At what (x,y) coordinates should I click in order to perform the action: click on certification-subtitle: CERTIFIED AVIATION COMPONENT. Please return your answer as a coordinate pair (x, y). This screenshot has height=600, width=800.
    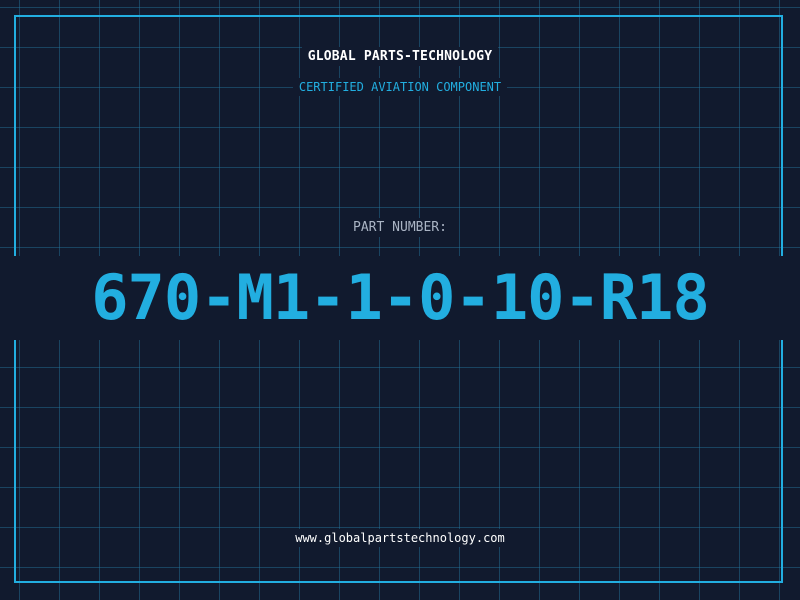
    Looking at the image, I should click on (400, 87).